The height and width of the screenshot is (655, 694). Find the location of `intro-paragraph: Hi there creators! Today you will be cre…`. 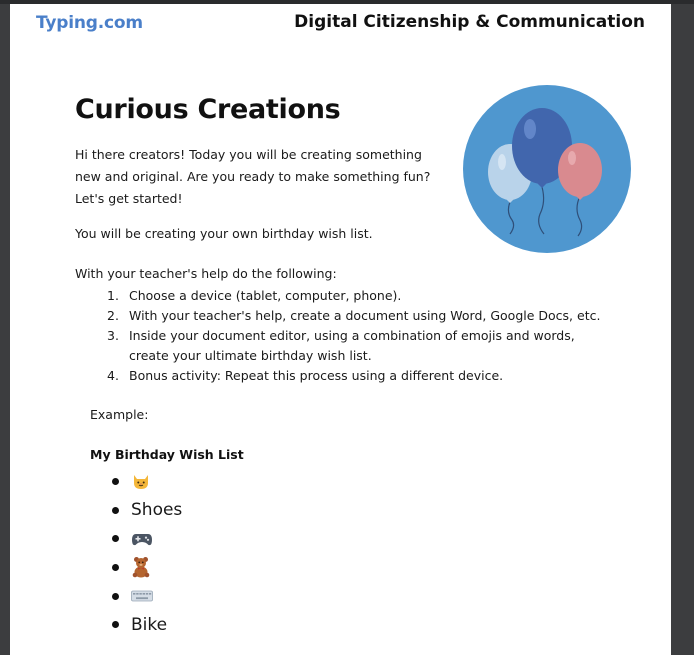

intro-paragraph: Hi there creators! Today you will be cre… is located at coordinates (253, 176).